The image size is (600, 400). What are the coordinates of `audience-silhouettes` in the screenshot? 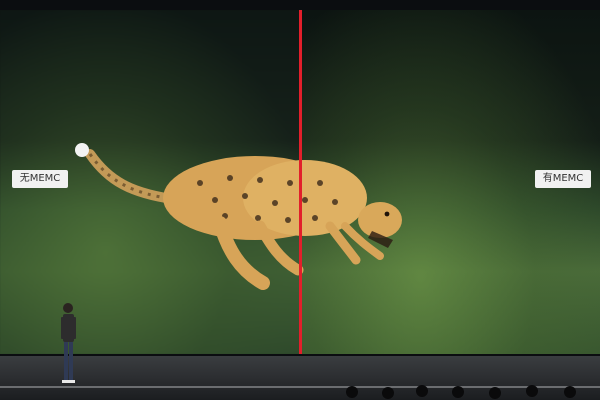 It's located at (461, 392).